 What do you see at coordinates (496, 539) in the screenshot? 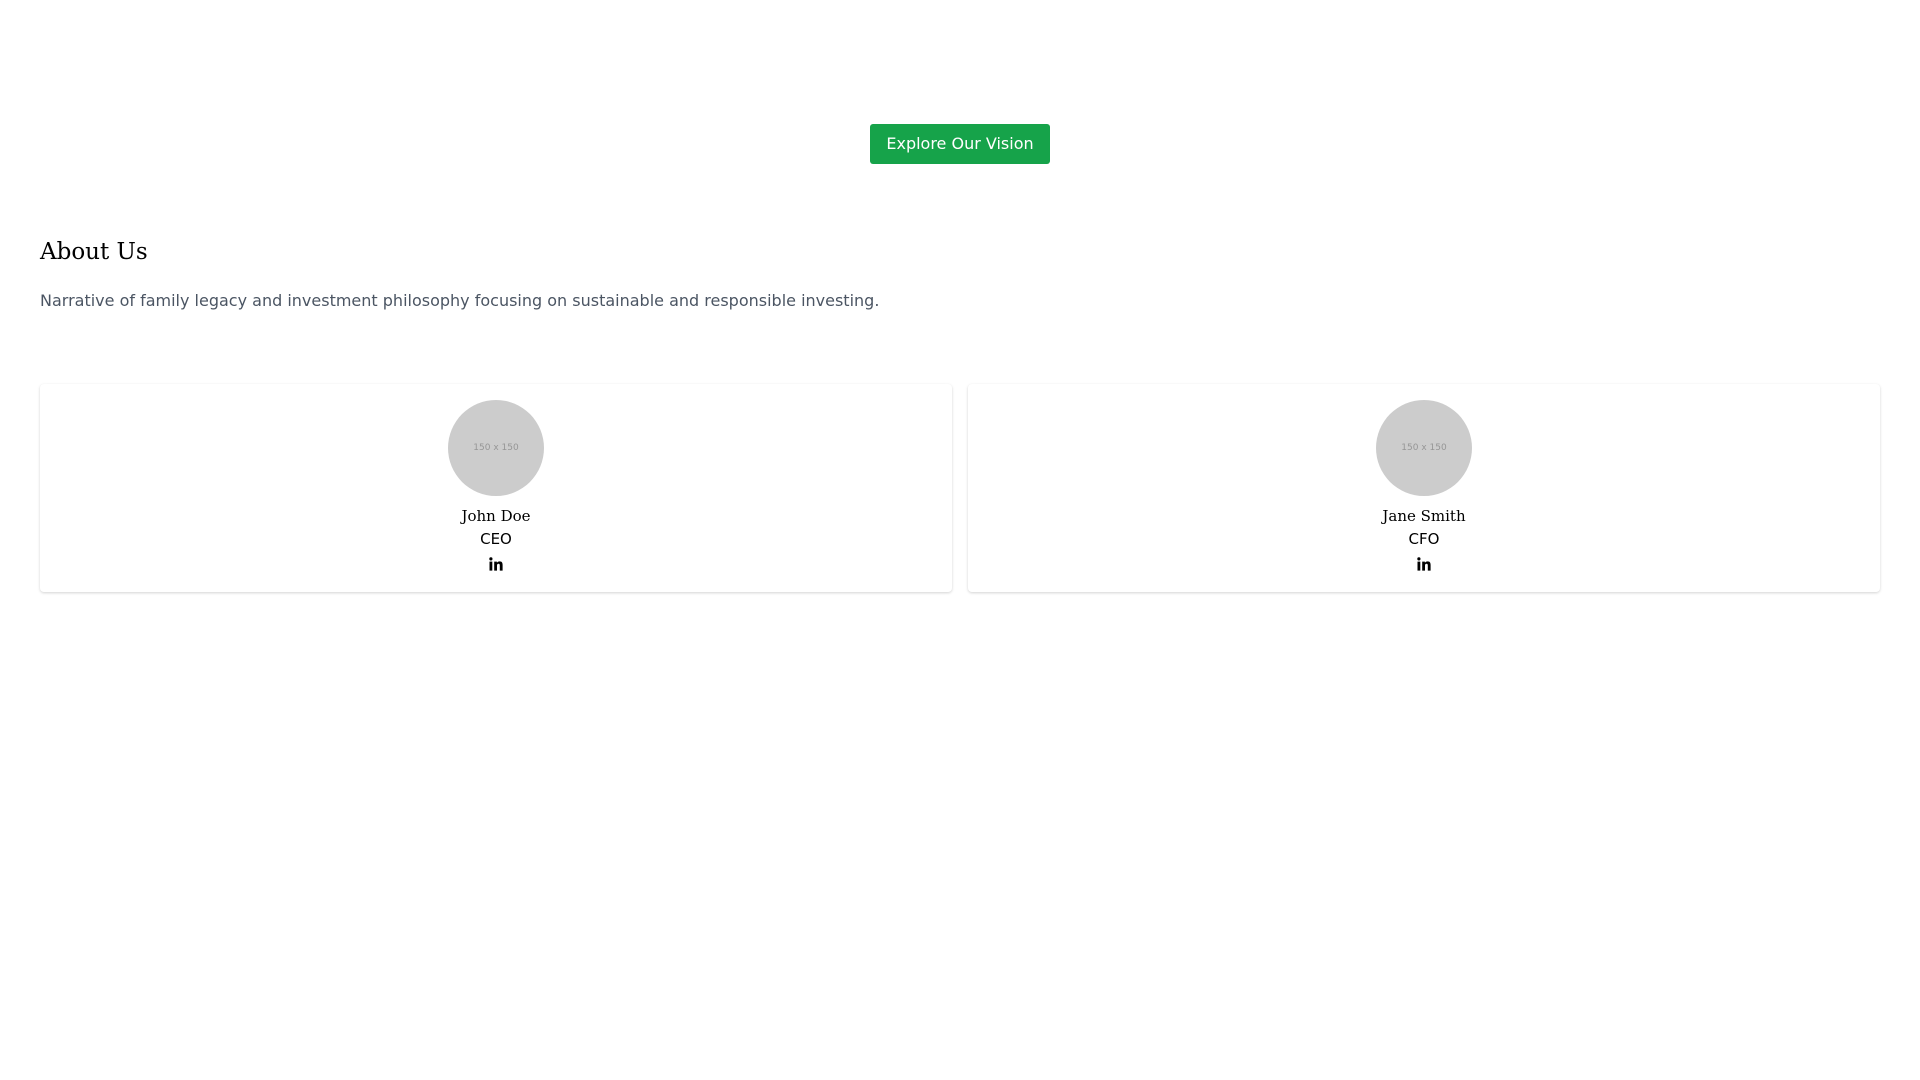
I see `member-role: CEO` at bounding box center [496, 539].